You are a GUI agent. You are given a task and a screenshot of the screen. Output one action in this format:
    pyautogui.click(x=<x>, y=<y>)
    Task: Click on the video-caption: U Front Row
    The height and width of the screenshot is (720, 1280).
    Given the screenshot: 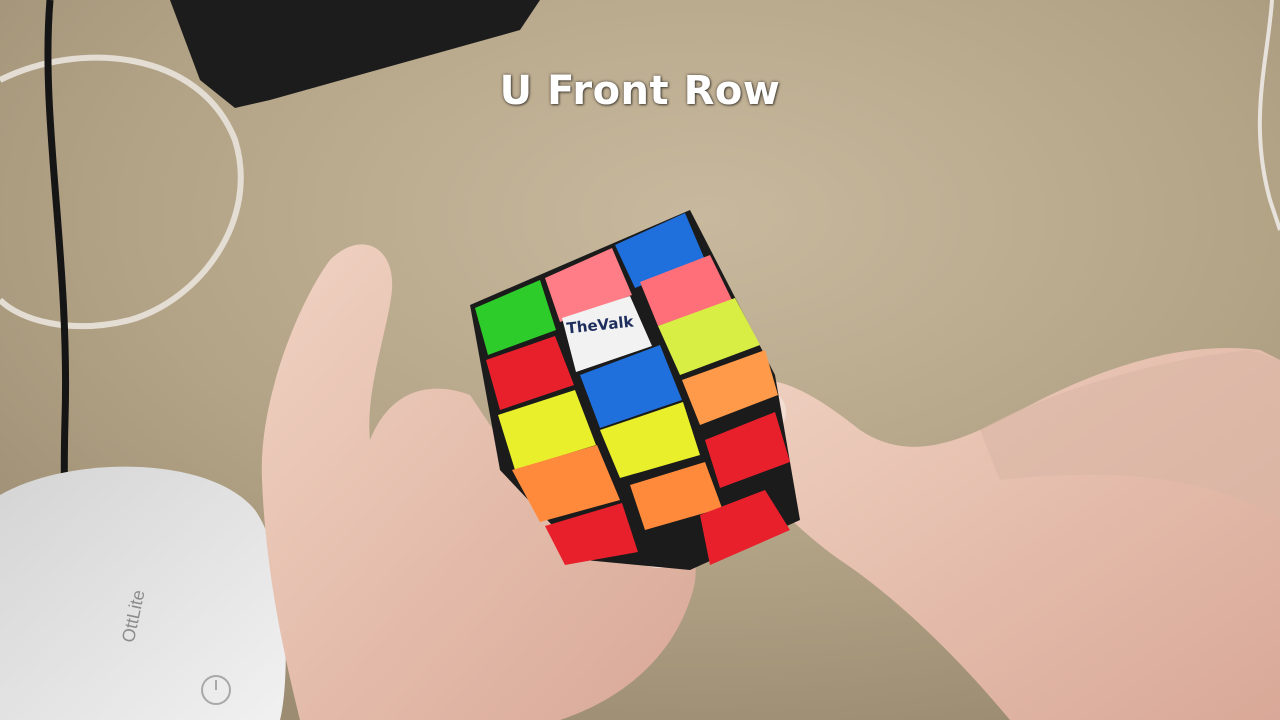 What is the action you would take?
    pyautogui.click(x=640, y=91)
    